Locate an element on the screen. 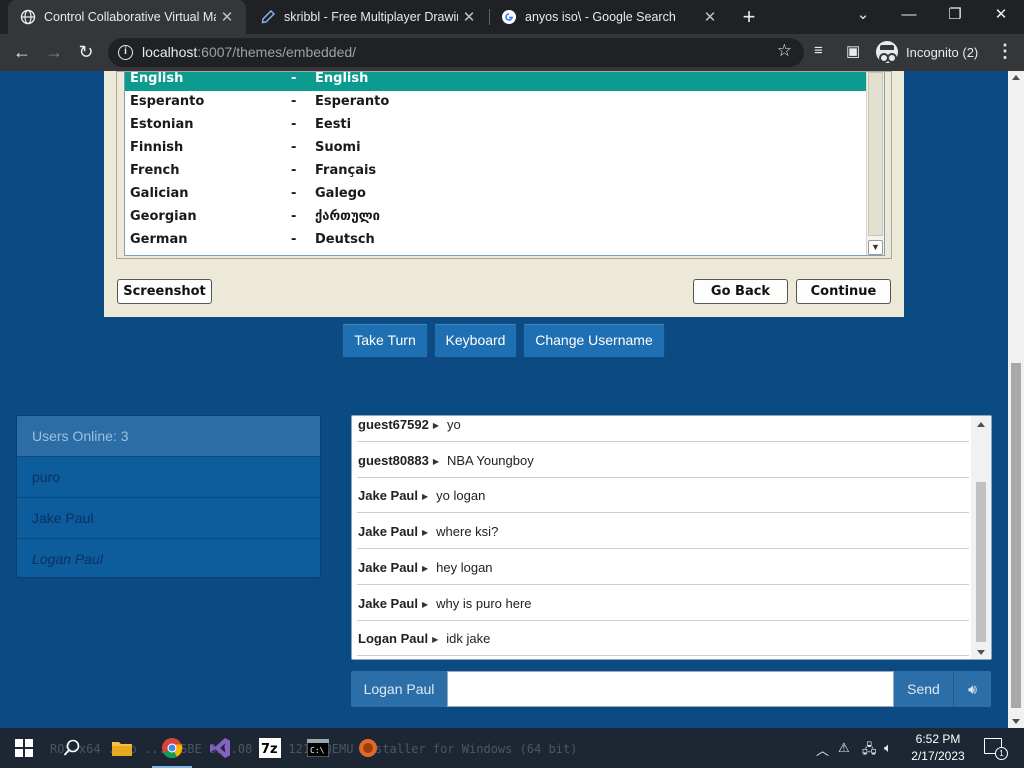 The image size is (1024, 768). tab-control-vm: Control Collaborative Virtual Machines ✕ is located at coordinates (127, 17).